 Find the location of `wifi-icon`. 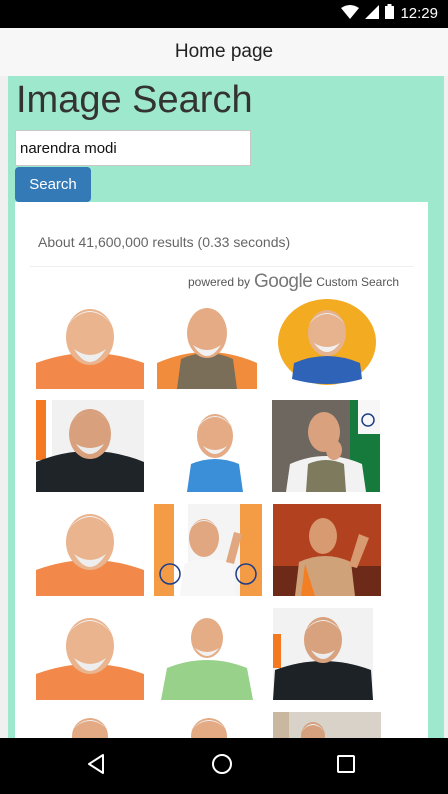

wifi-icon is located at coordinates (350, 14).